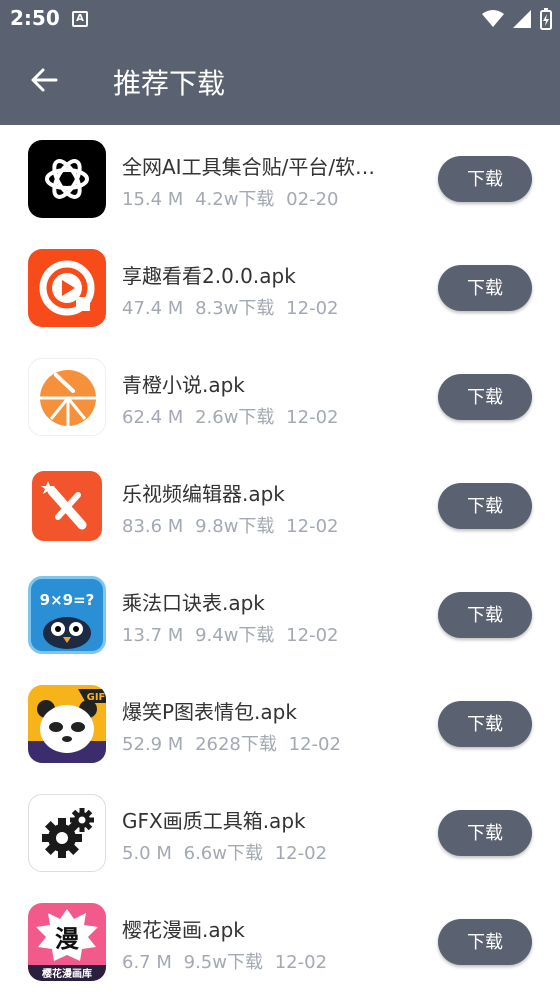 This screenshot has width=560, height=997. Describe the element at coordinates (280, 397) in the screenshot. I see `list-item: 青橙小说.apk 62.4 M 2.6w下载 12-02 下载` at that location.